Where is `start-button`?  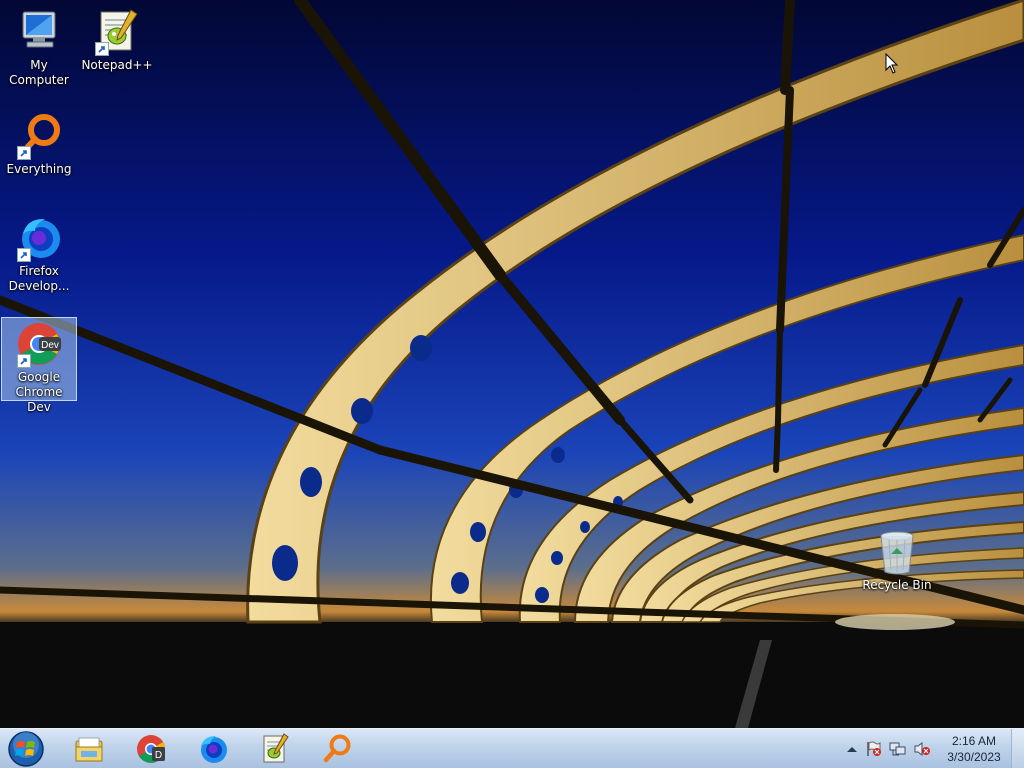
start-button is located at coordinates (26, 749).